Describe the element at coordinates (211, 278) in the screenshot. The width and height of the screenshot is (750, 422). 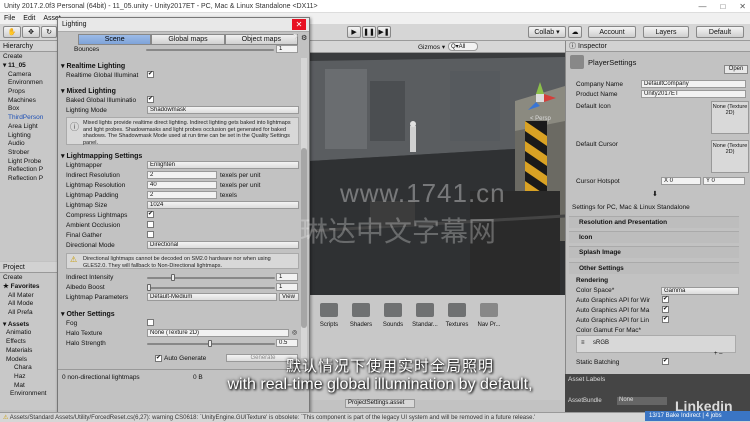
I see `indirect-intensity-slider` at that location.